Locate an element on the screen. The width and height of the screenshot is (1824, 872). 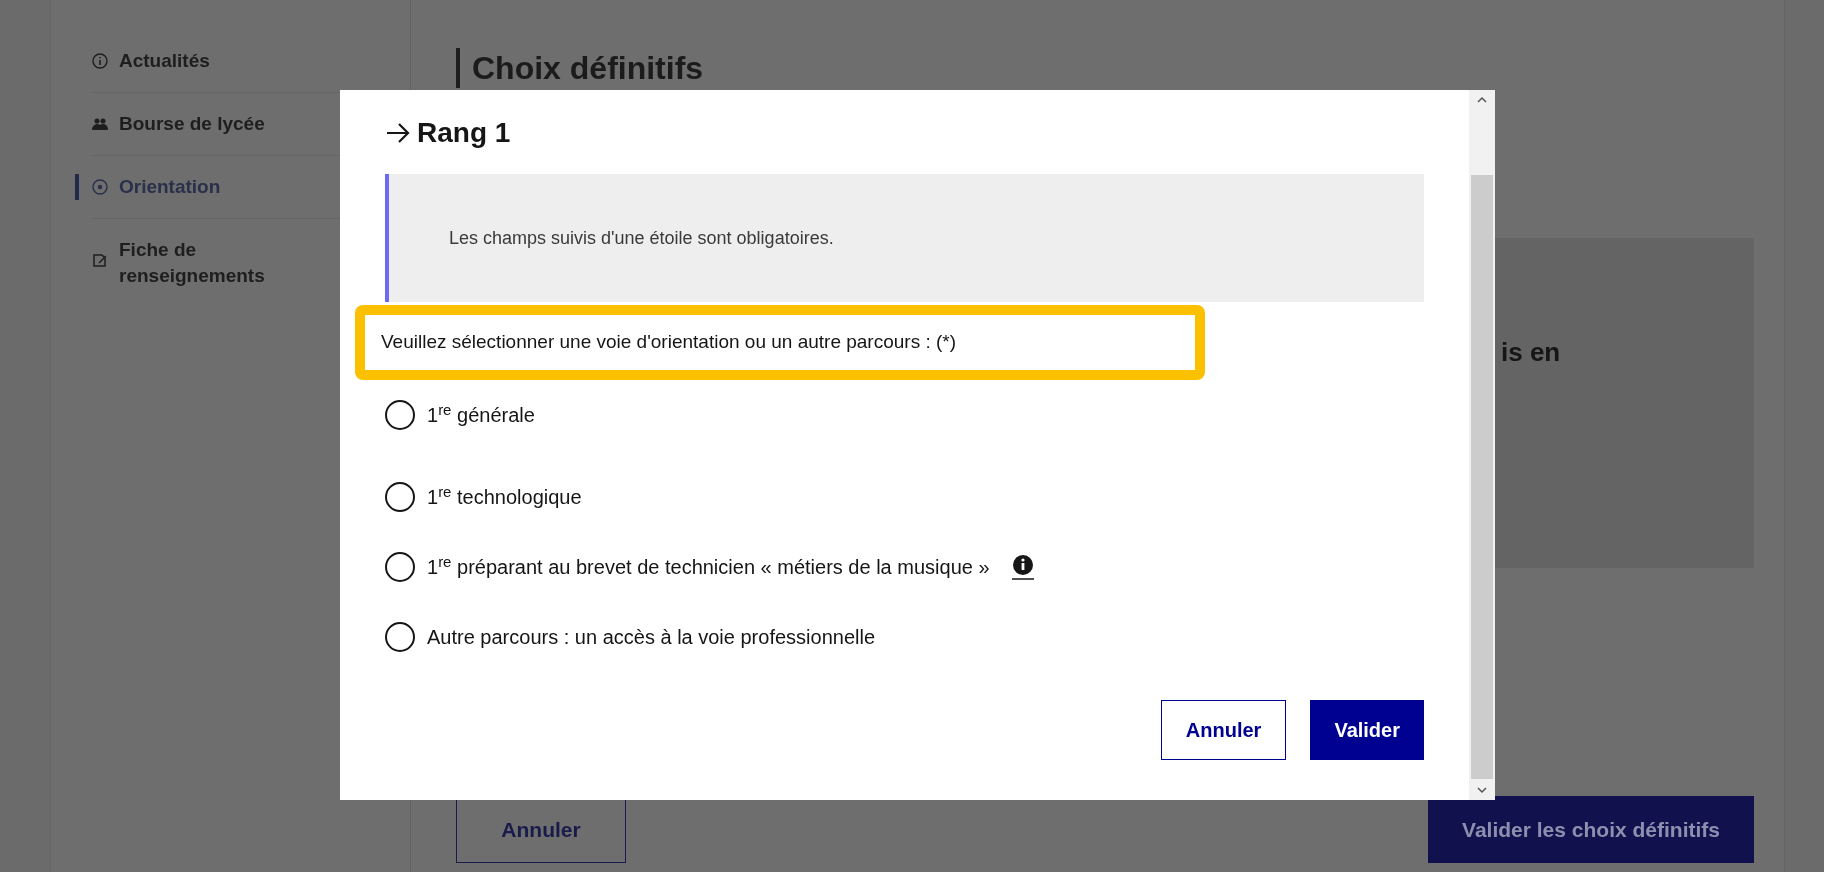
panel-text: is en is located at coordinates (1531, 352).